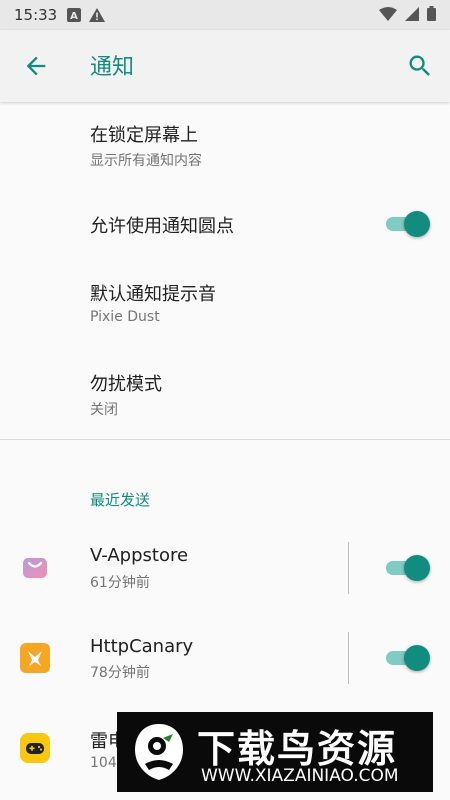 The width and height of the screenshot is (450, 800). Describe the element at coordinates (120, 500) in the screenshot. I see `recent-section-header: 最近发送` at that location.